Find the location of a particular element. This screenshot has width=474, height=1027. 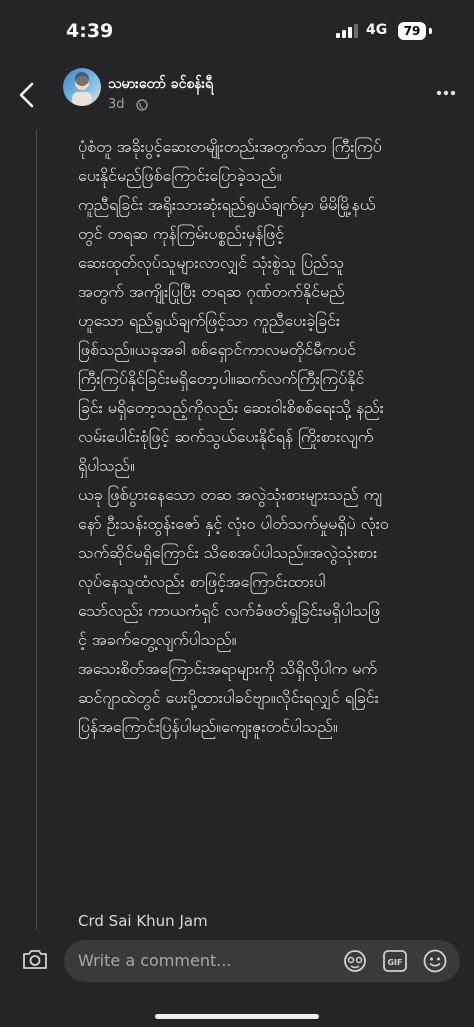

post-text-line: ဖြစ်သည်။ယခုအခါ စစ်ရှောင်ကာလမတိုင်မီကပင် is located at coordinates (217, 349).